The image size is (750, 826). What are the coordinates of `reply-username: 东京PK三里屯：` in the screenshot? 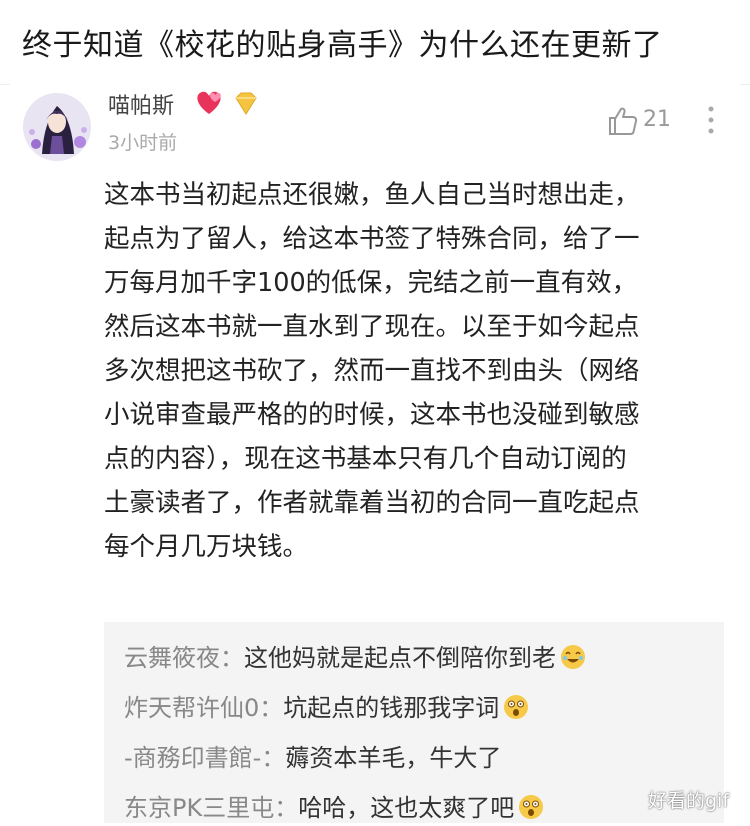 It's located at (211, 808).